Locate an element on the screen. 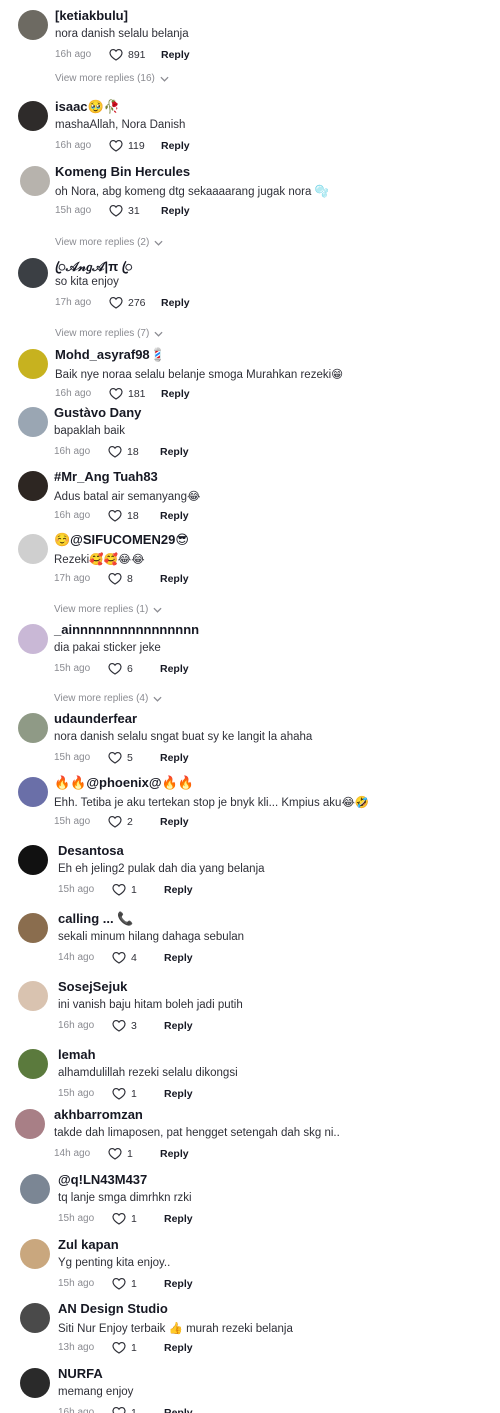 The width and height of the screenshot is (500, 1413). comment-username: NURFA is located at coordinates (80, 1373).